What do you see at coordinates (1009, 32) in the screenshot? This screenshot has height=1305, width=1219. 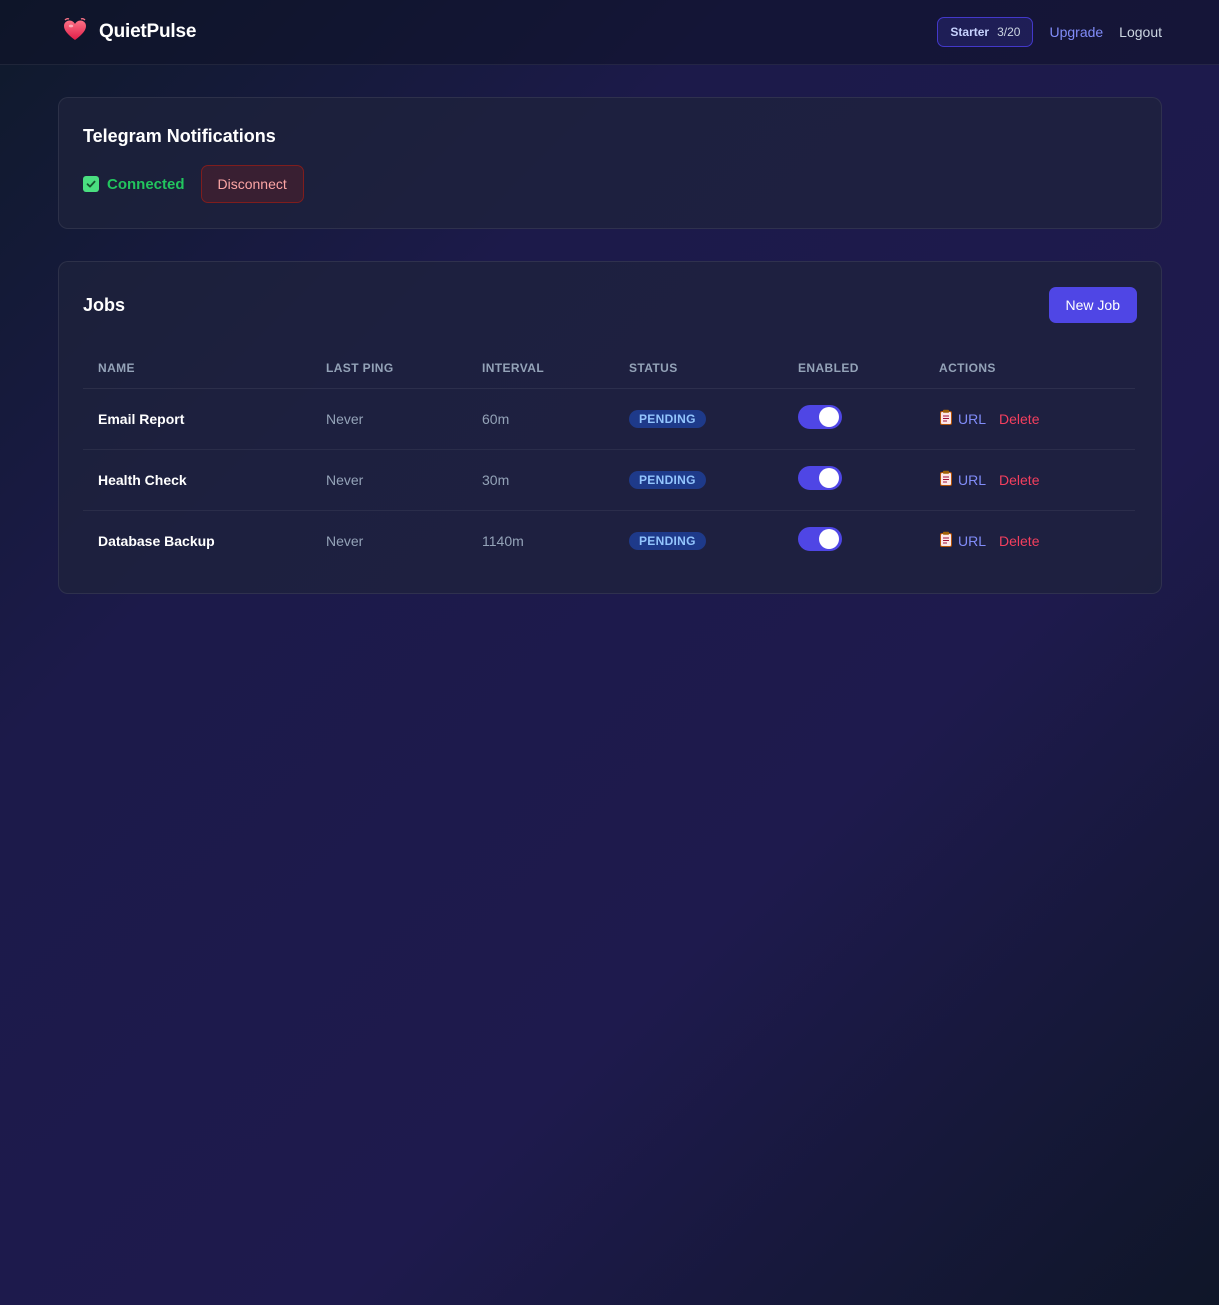 I see `plan-usage: 3/20` at bounding box center [1009, 32].